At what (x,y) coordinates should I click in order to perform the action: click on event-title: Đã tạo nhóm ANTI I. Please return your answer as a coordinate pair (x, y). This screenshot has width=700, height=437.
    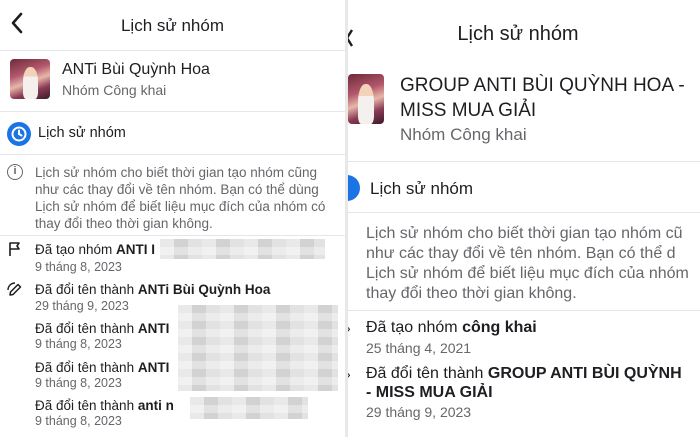
    Looking at the image, I should click on (95, 249).